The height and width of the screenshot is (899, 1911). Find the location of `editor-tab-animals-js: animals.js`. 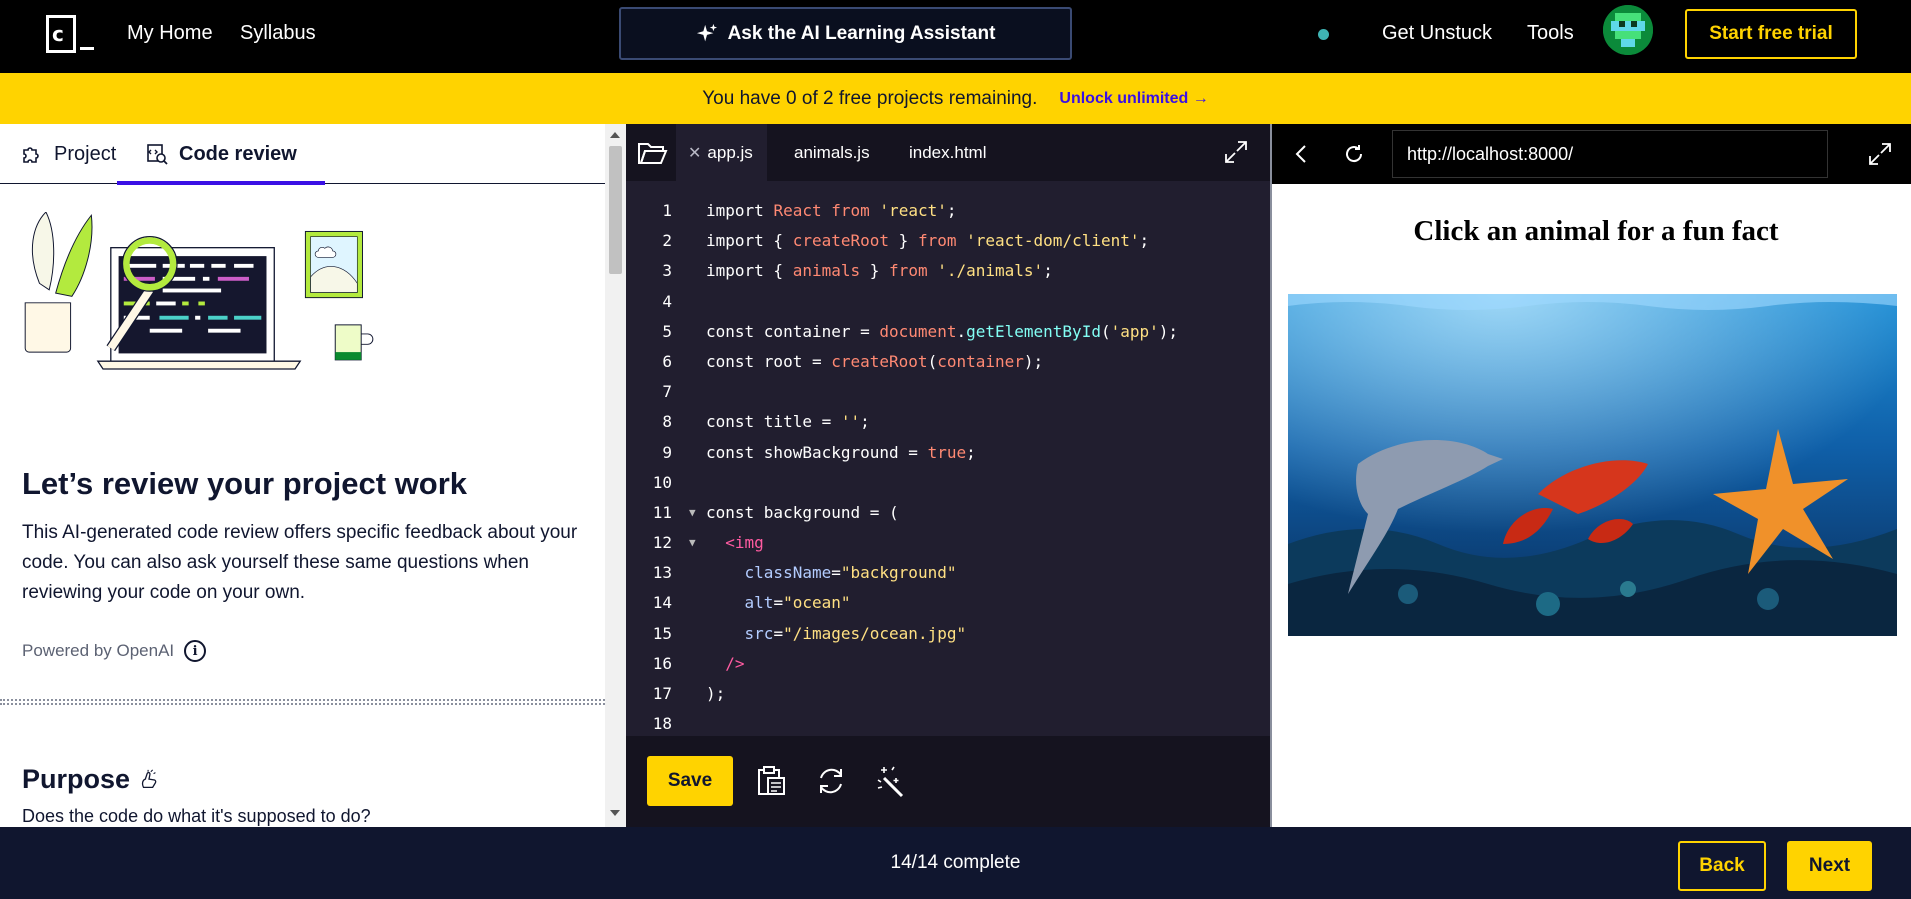

editor-tab-animals-js: animals.js is located at coordinates (832, 152).